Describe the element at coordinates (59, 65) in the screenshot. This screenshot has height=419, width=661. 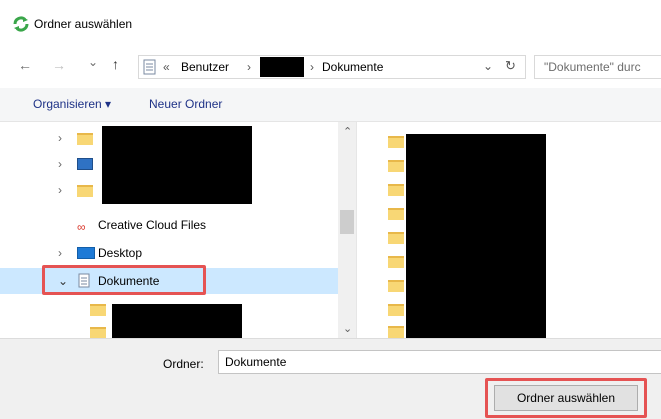
I see `forward-button: →` at that location.